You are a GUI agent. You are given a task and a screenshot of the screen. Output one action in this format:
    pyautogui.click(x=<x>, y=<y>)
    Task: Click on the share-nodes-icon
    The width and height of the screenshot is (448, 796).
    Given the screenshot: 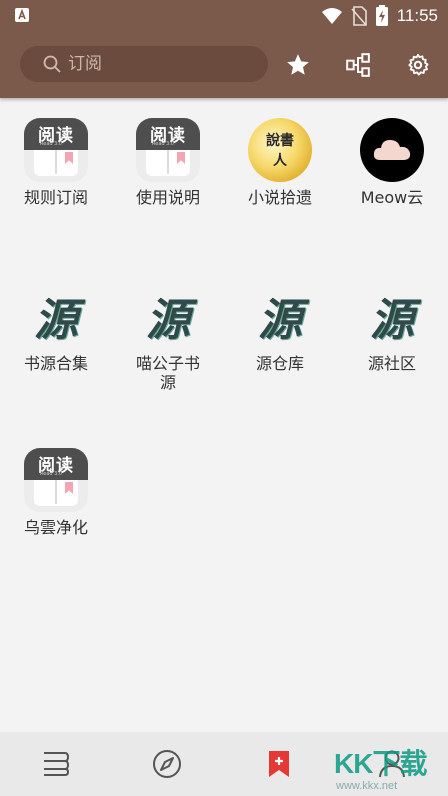 What is the action you would take?
    pyautogui.click(x=358, y=65)
    